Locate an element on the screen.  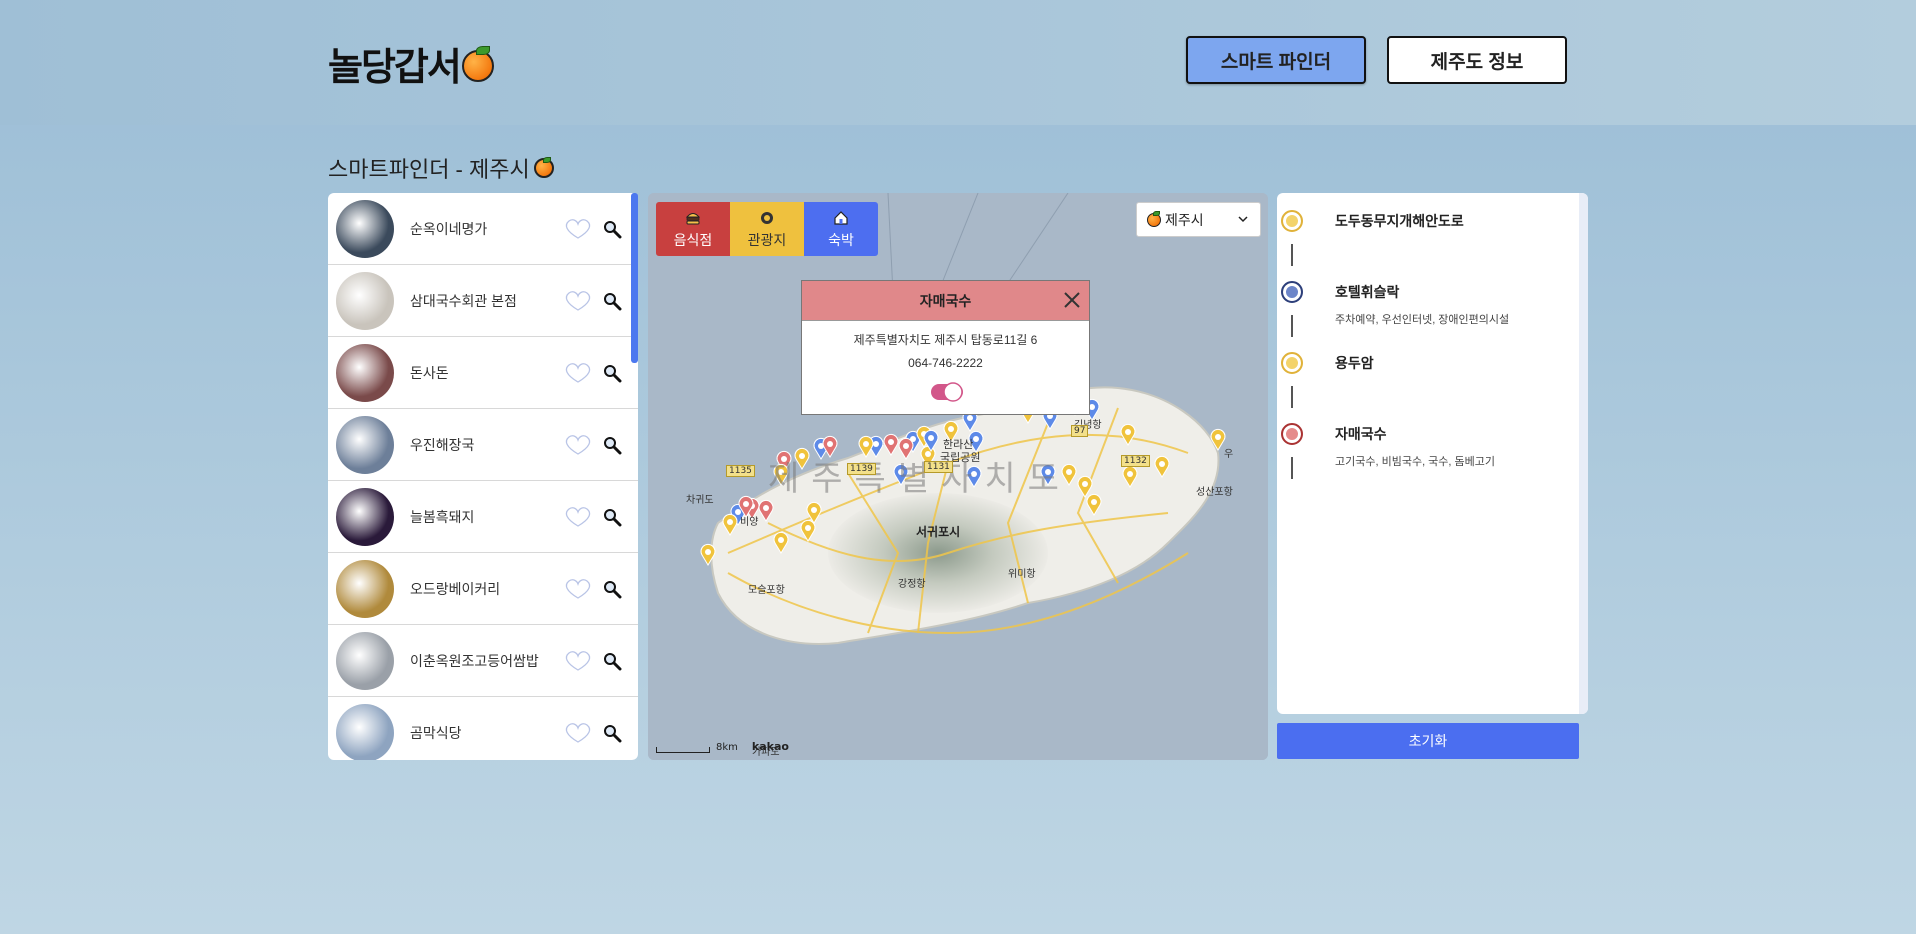
stop-tags: 주차예약, 우선인터넷, 장애인편의시설 is located at coordinates (1422, 320).